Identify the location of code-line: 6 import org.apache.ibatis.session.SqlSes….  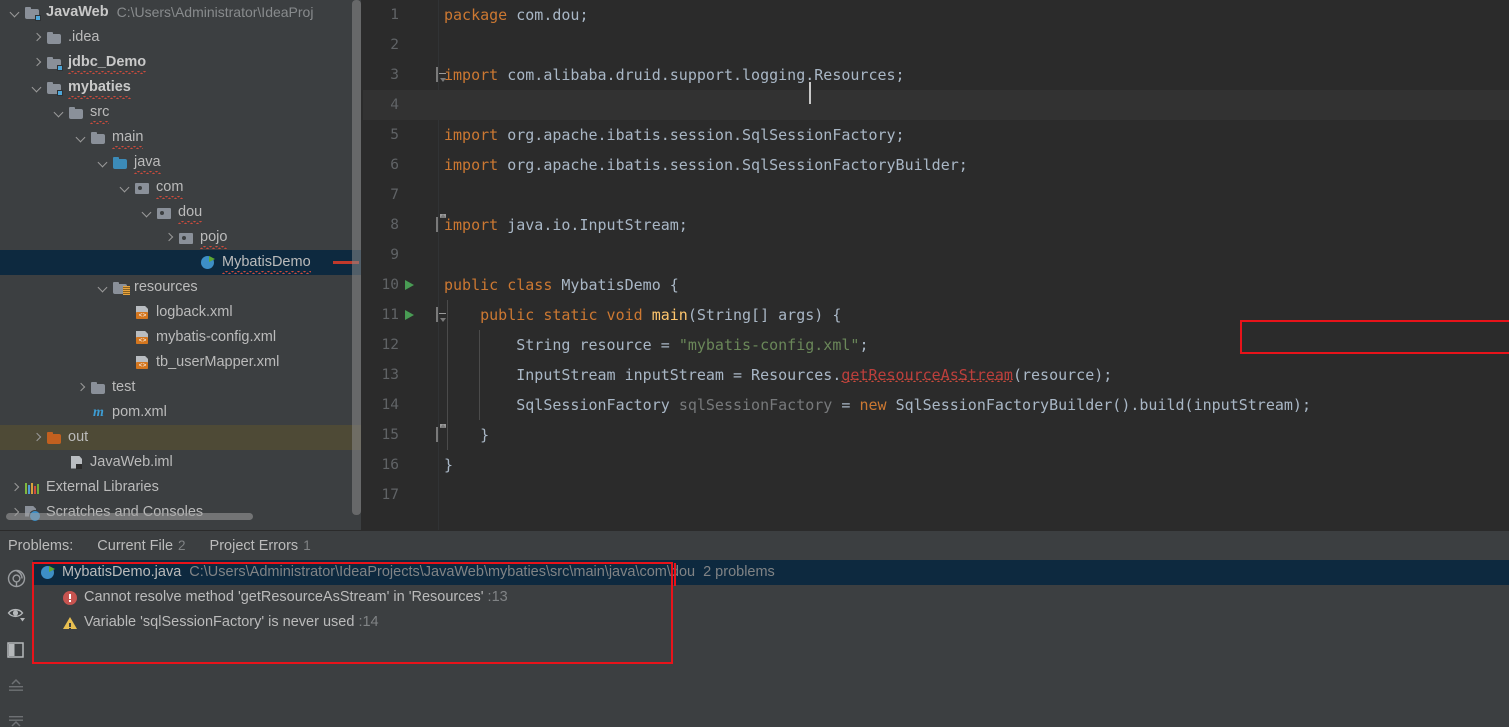
(936, 165).